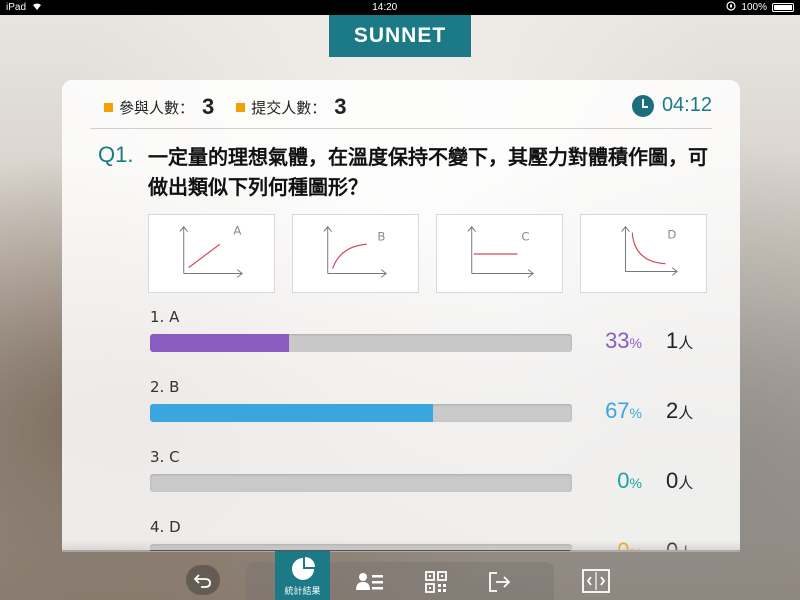 This screenshot has width=800, height=600. I want to click on thumb-letter: B, so click(381, 236).